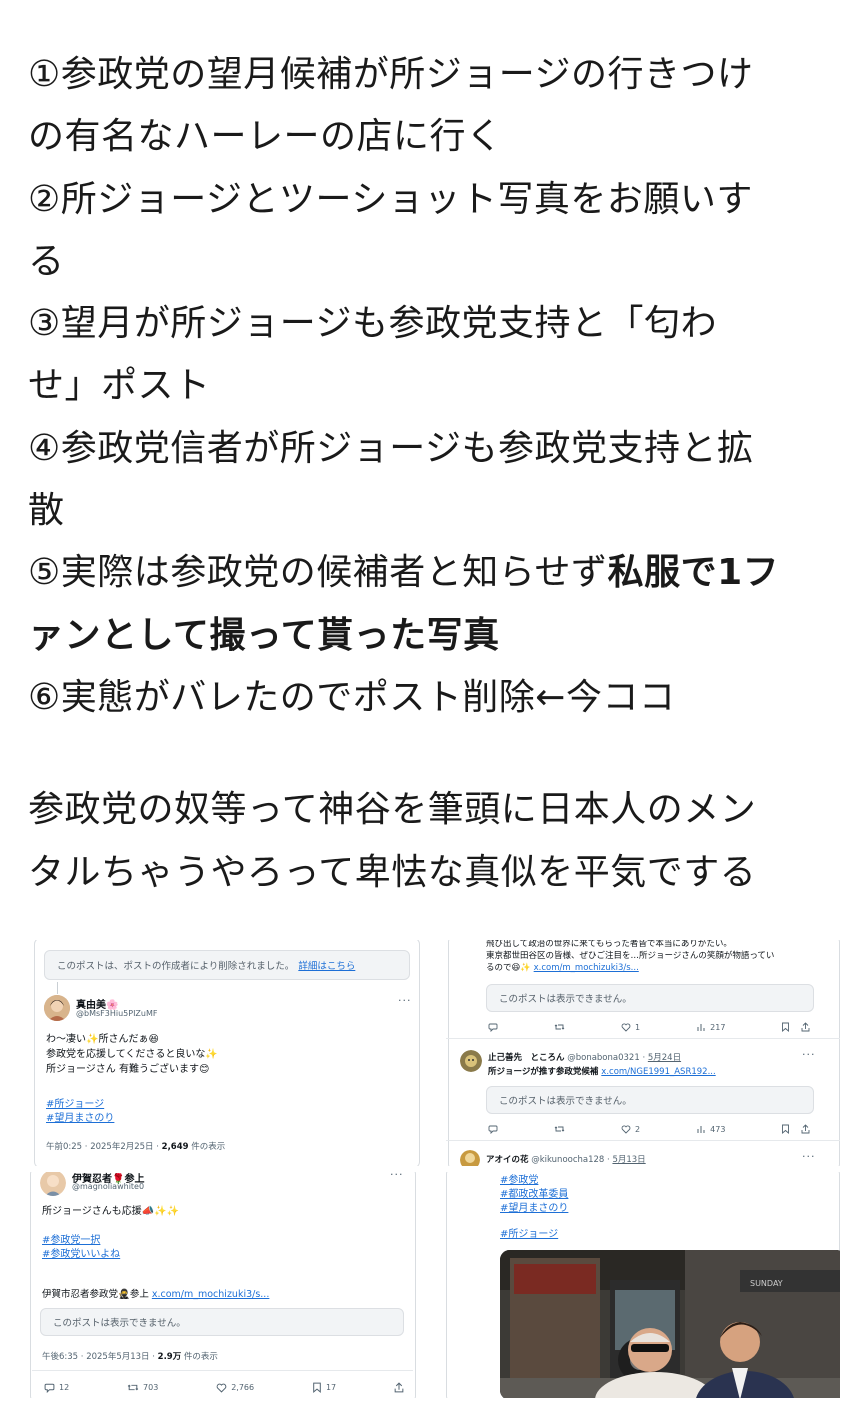 The height and width of the screenshot is (1420, 864). What do you see at coordinates (199, 1357) in the screenshot?
I see `view-suffix: 件の表示` at bounding box center [199, 1357].